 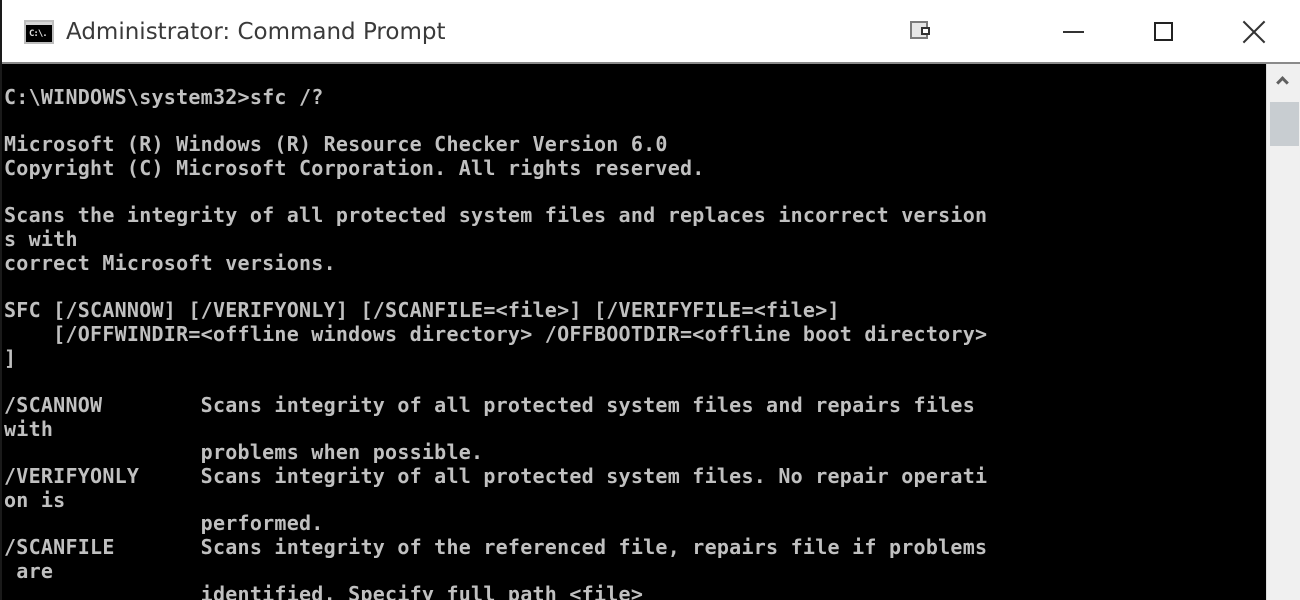 What do you see at coordinates (324, 591) in the screenshot?
I see `console-line: identified. Specify full path <file>` at bounding box center [324, 591].